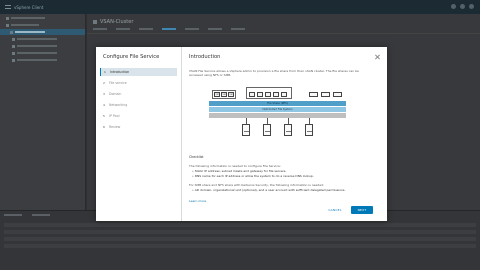 This screenshot has width=480, height=270. Describe the element at coordinates (114, 116) in the screenshot. I see `step-label: IP Pool` at that location.